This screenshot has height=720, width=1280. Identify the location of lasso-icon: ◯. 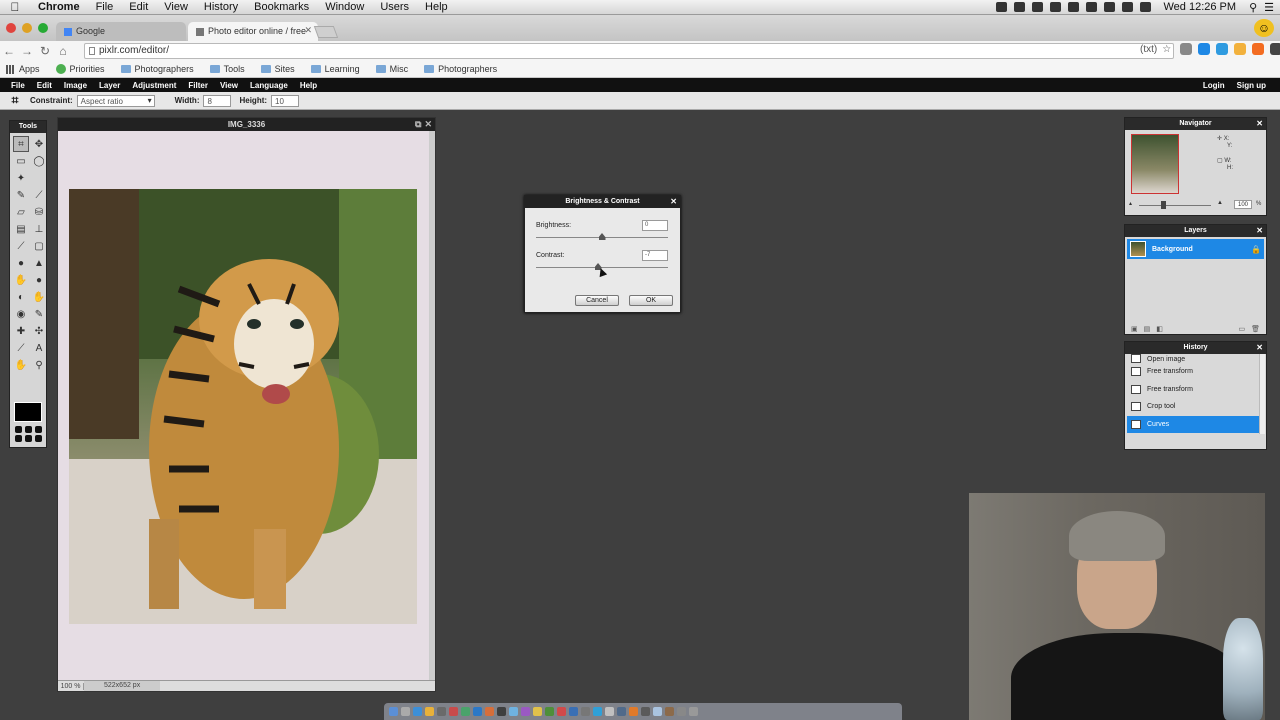
(39, 161).